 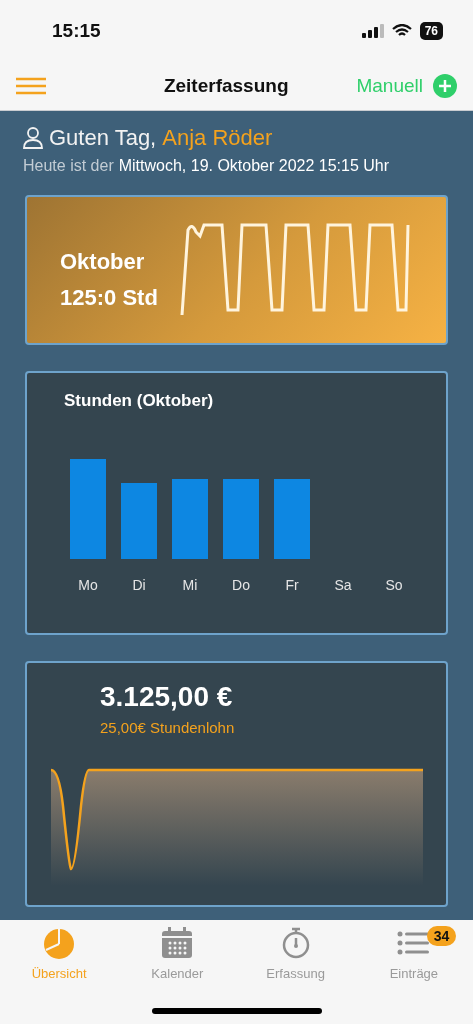 I want to click on tab-bar-item: Erfassung, so click(x=295, y=953).